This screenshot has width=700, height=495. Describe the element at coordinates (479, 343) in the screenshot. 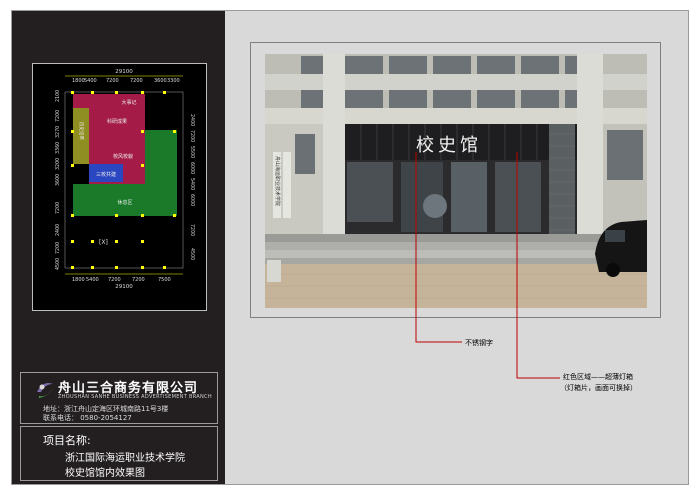

I see `callout-stainless-letters: 不锈钢字` at that location.